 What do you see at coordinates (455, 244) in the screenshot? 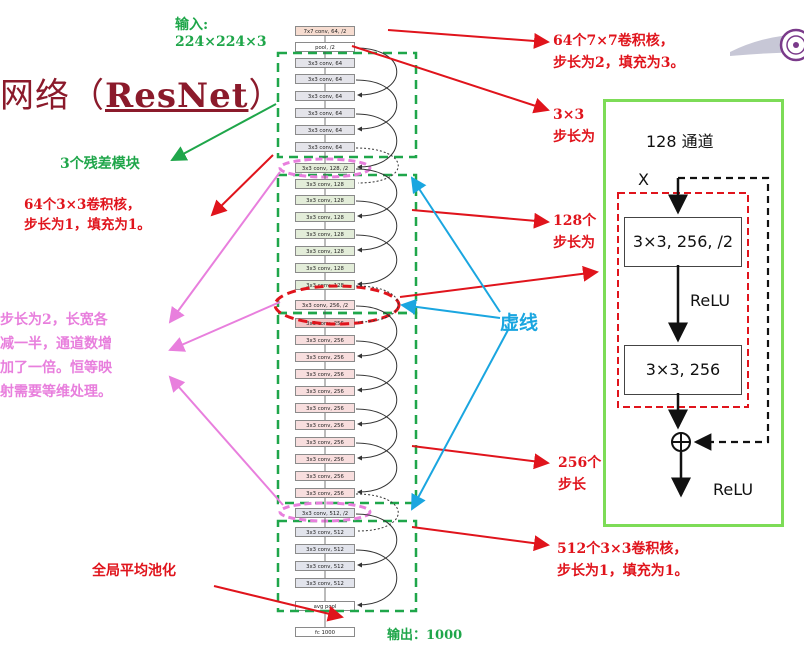
I see `arrow-cyan-top` at bounding box center [455, 244].